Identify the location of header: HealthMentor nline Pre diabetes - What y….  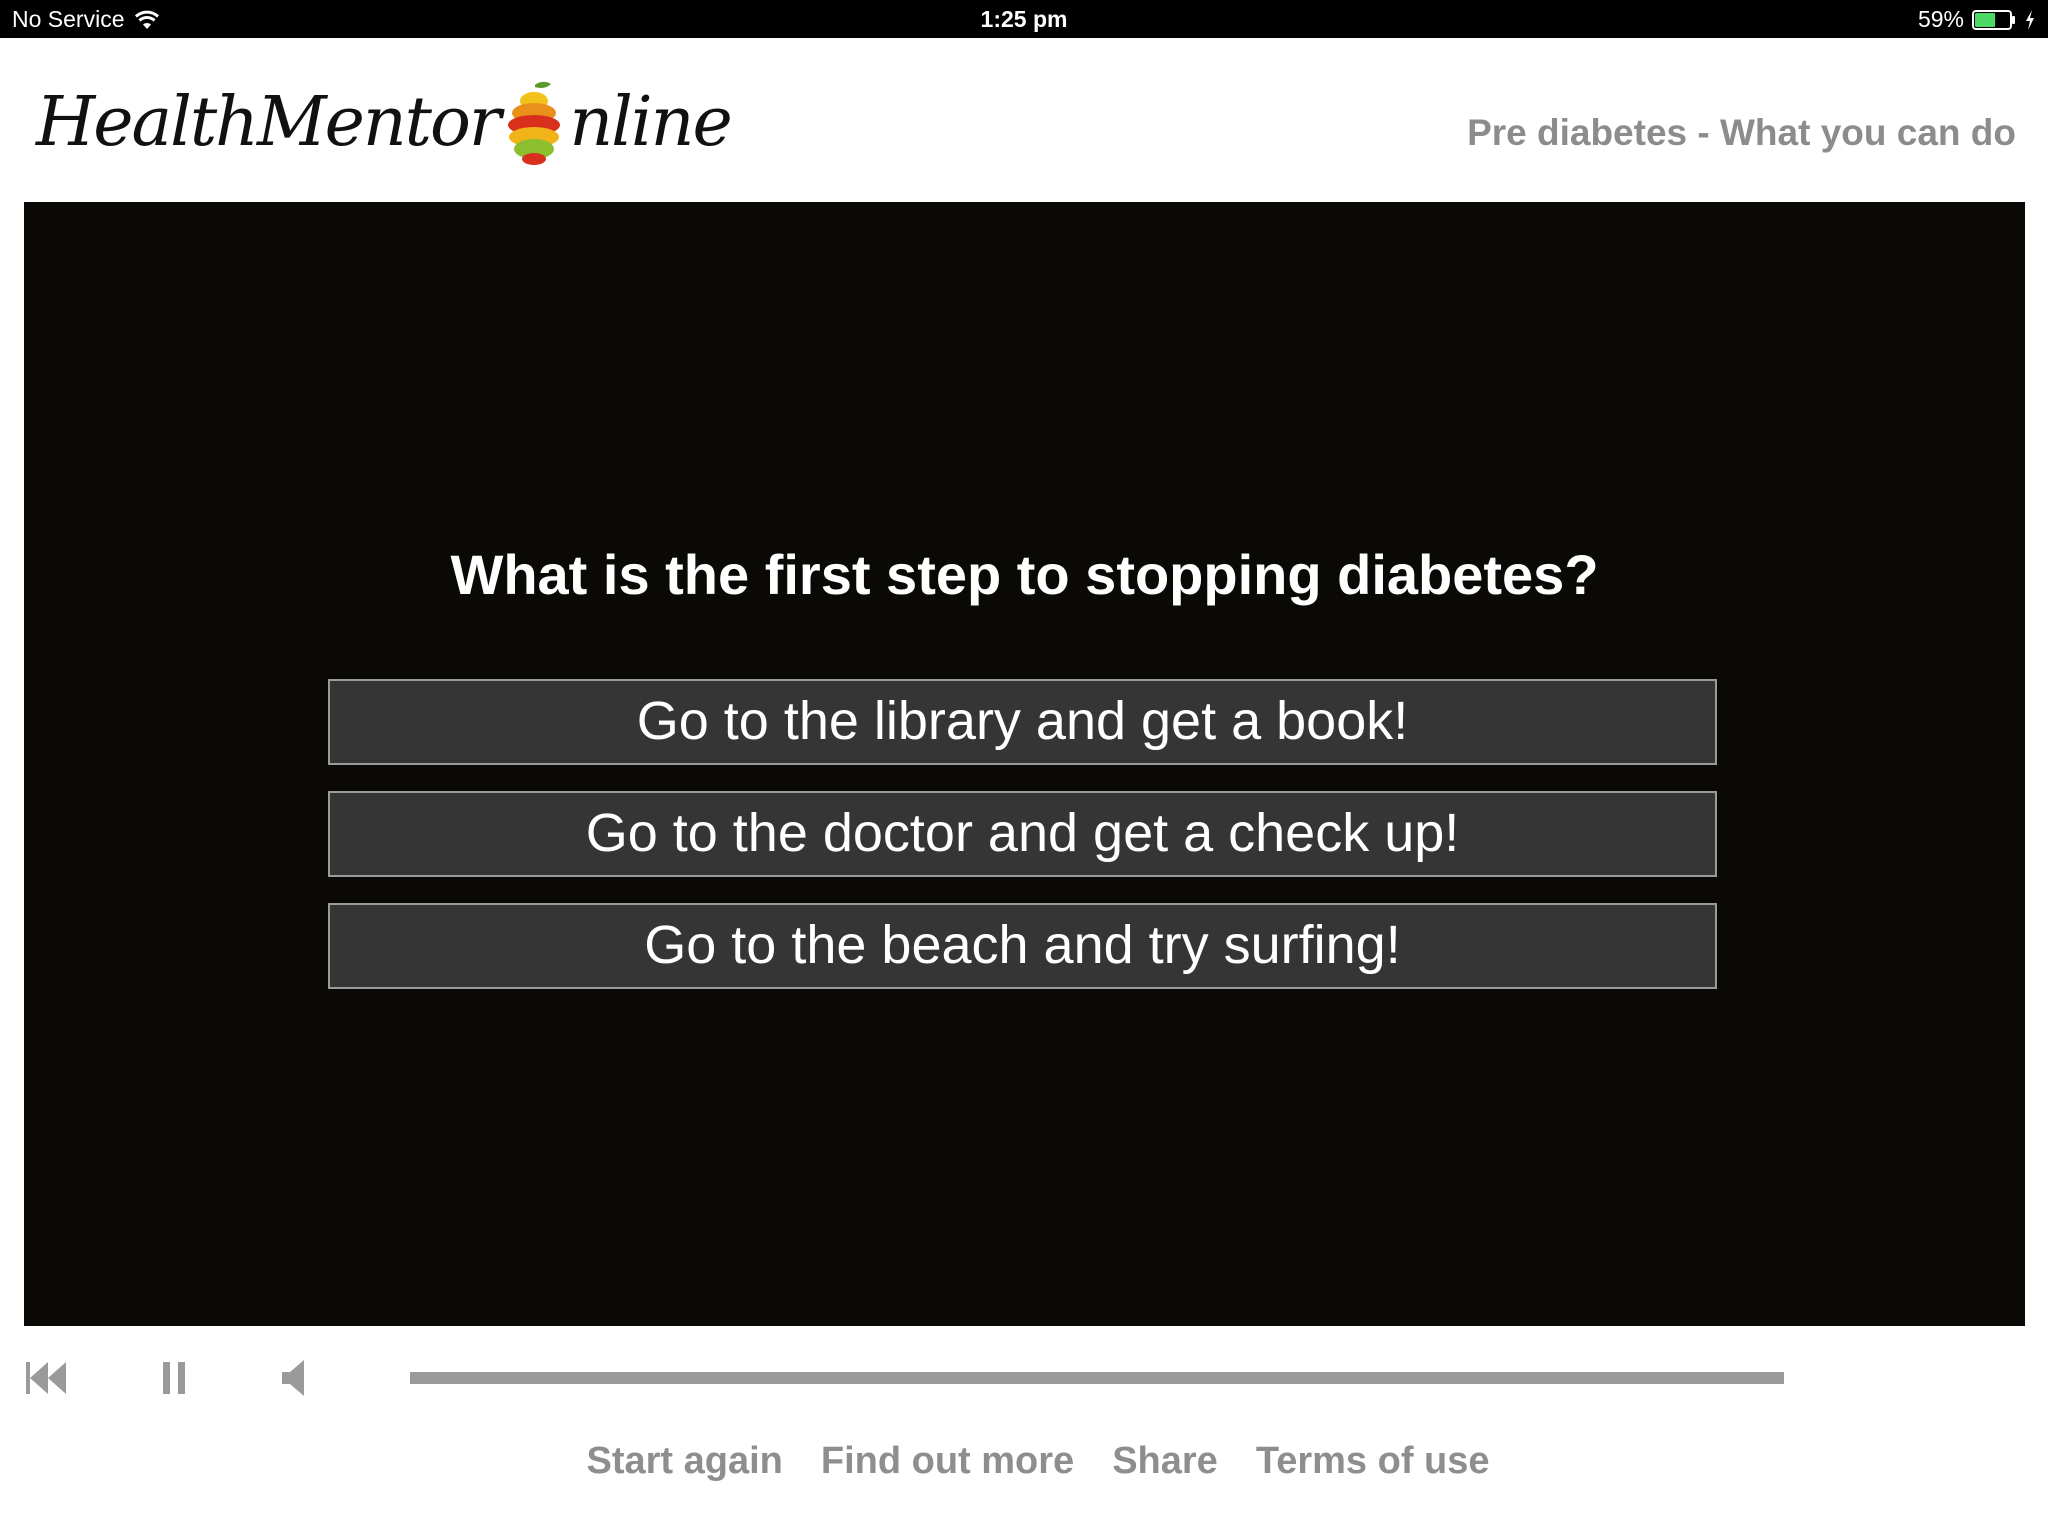
(1024, 120).